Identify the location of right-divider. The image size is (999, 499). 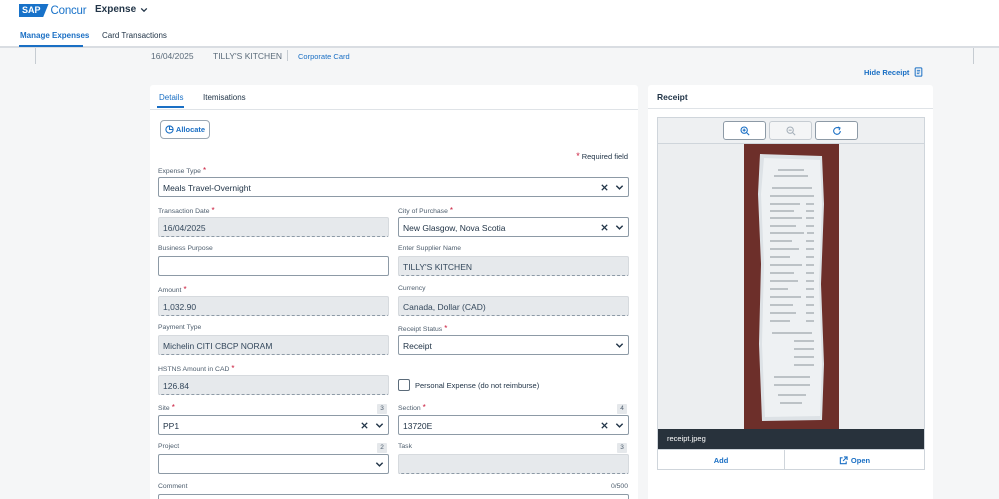
(973, 56).